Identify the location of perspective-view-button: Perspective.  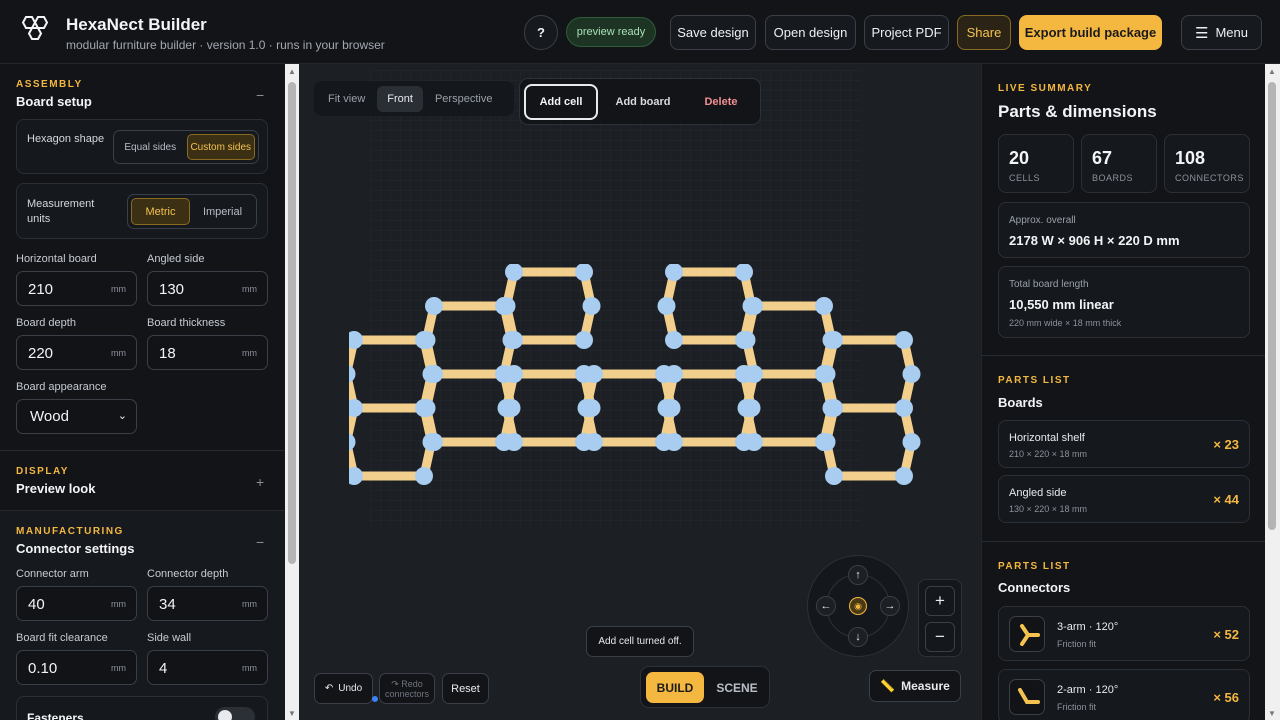
(463, 99).